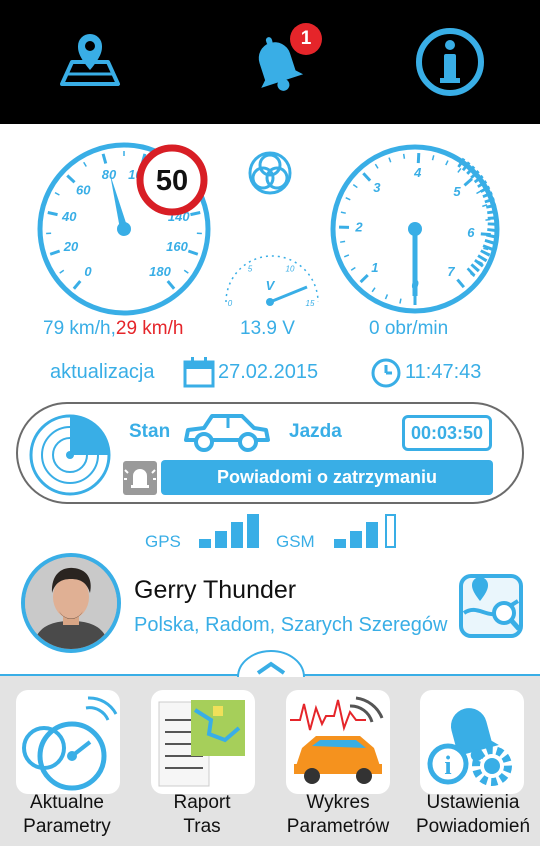 Image resolution: width=540 pixels, height=846 pixels. What do you see at coordinates (177, 246) in the screenshot?
I see `gauge-tick-label: 160` at bounding box center [177, 246].